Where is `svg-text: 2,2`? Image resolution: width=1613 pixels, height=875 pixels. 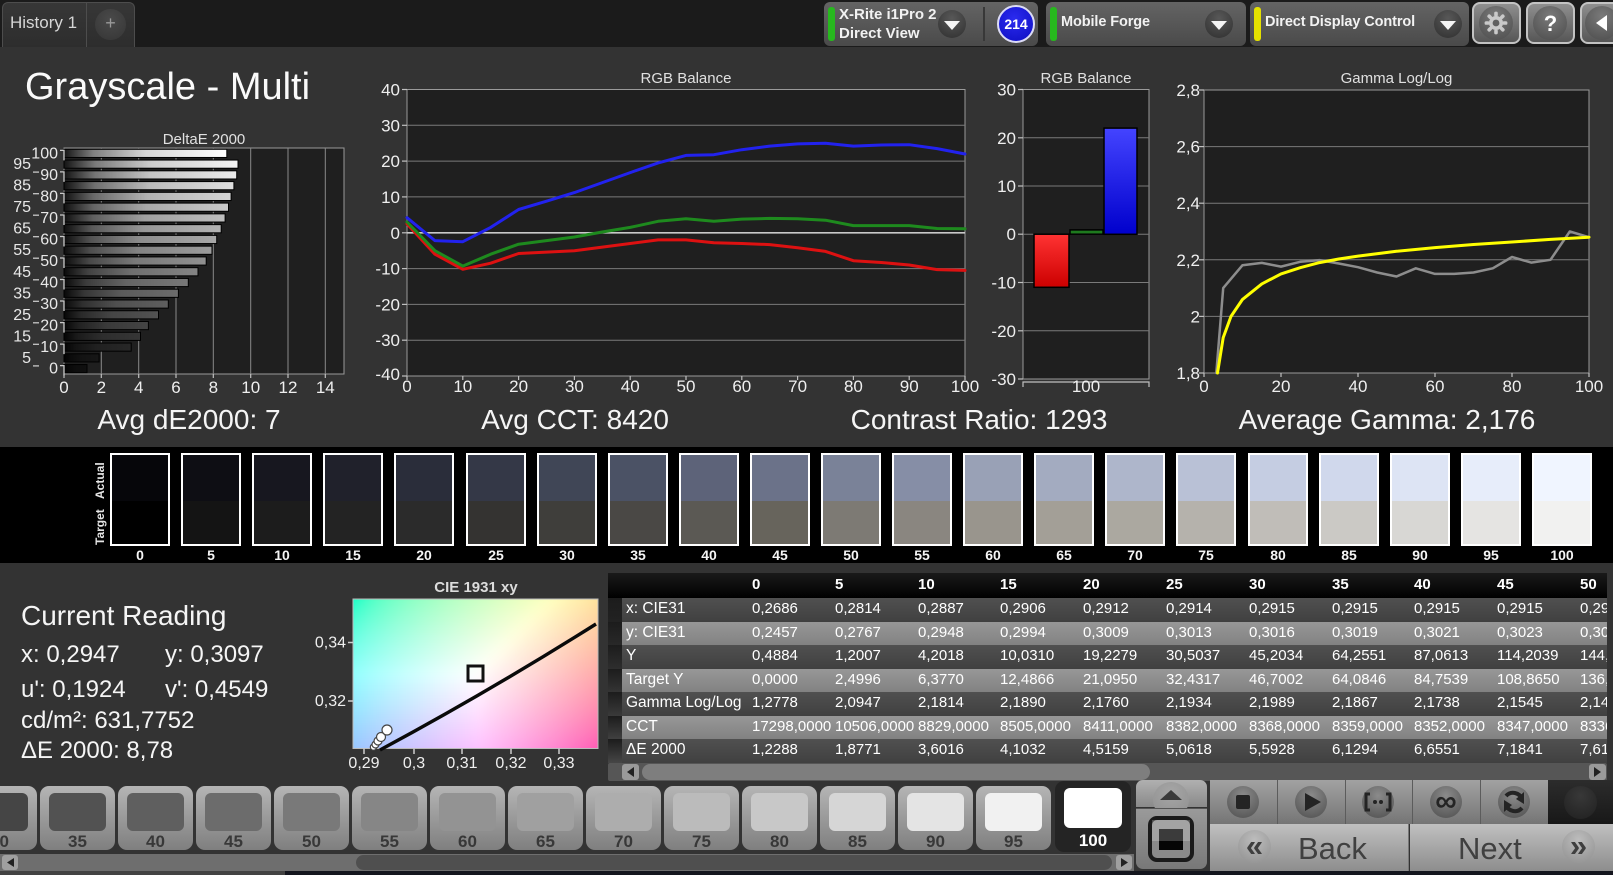 svg-text: 2,2 is located at coordinates (1188, 260).